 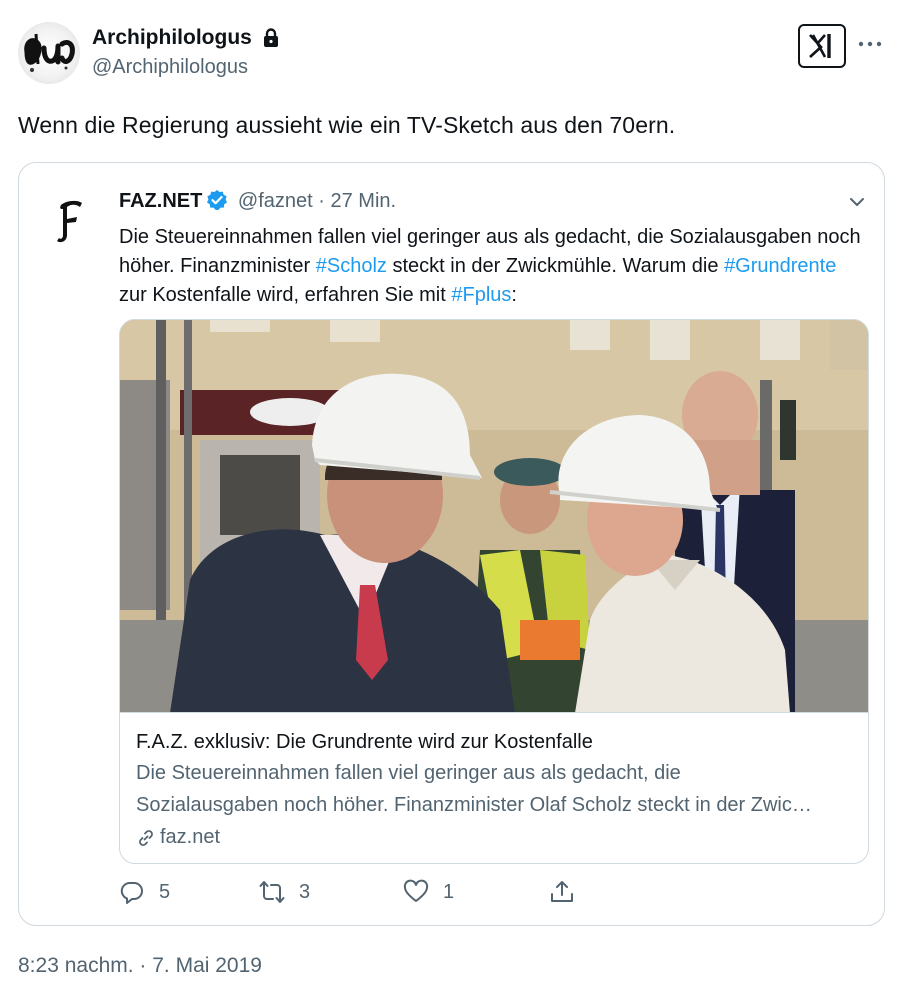 I want to click on tweet-timestamp: 8:23 nachm. · 7. Mai 2019, so click(x=140, y=966).